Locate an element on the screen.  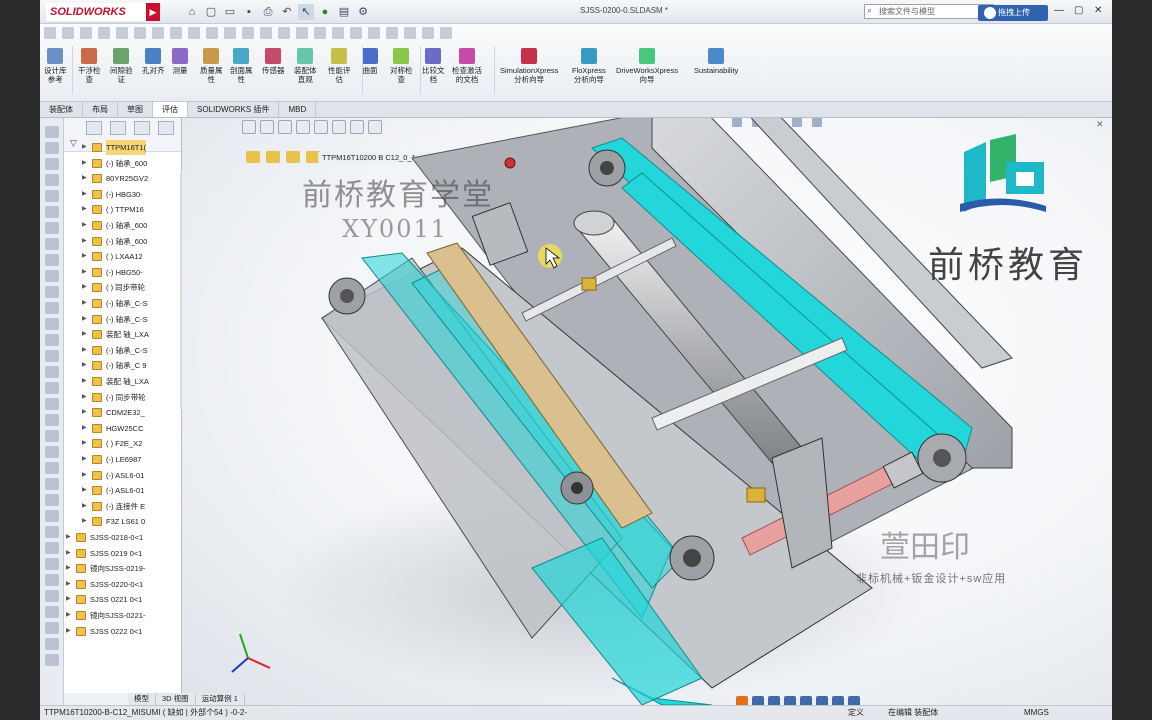
tree-node: ▶ ( ) F2E_X2 is located at coordinates (122, 443).